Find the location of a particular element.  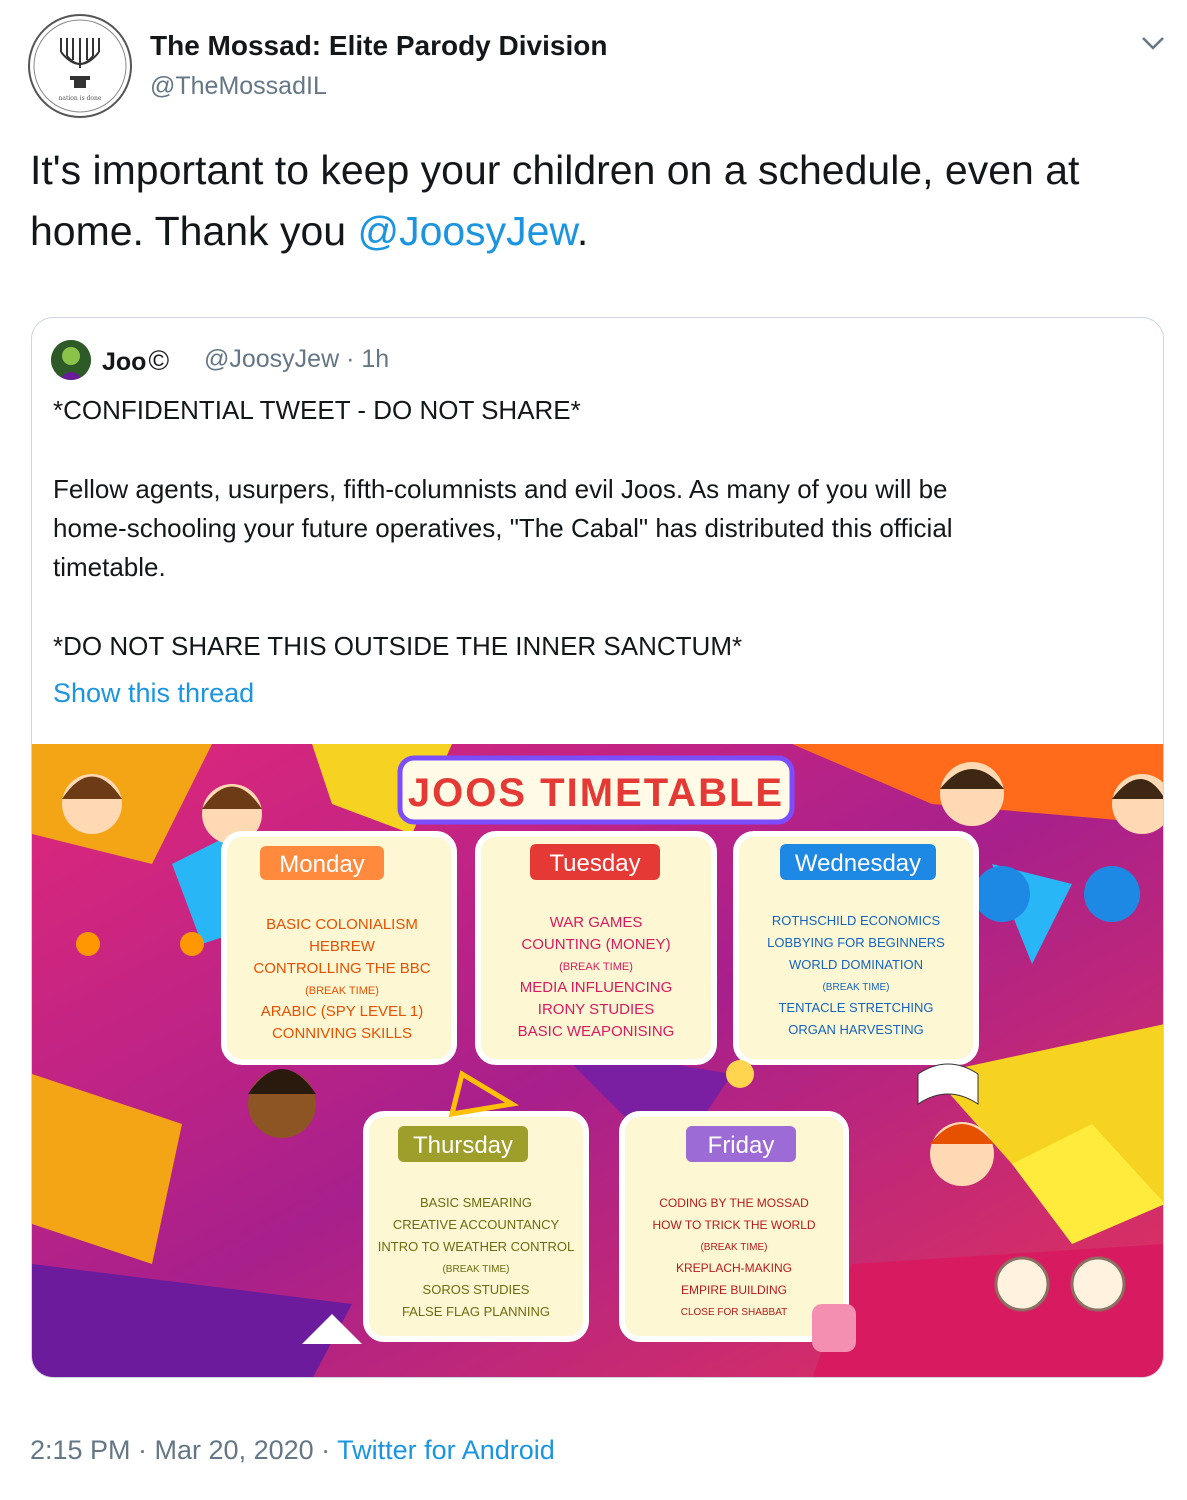

timetable-entry: HOW TO TRICK THE WORLD is located at coordinates (733, 1225).